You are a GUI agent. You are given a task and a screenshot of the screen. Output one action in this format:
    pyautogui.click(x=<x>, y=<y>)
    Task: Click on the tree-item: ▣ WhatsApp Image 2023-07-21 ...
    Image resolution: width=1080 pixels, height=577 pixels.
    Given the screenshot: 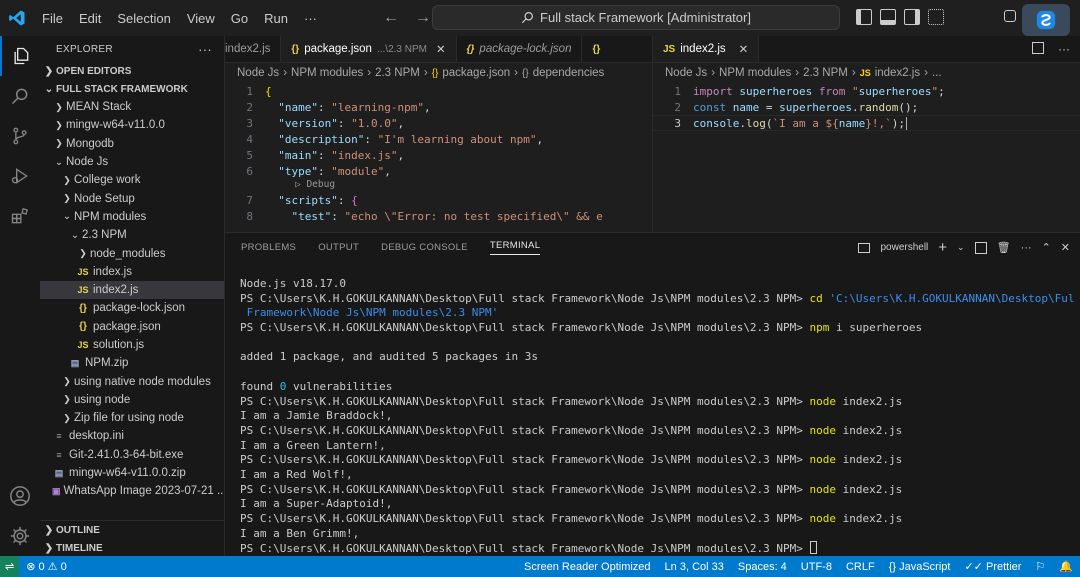 What is the action you would take?
    pyautogui.click(x=132, y=491)
    